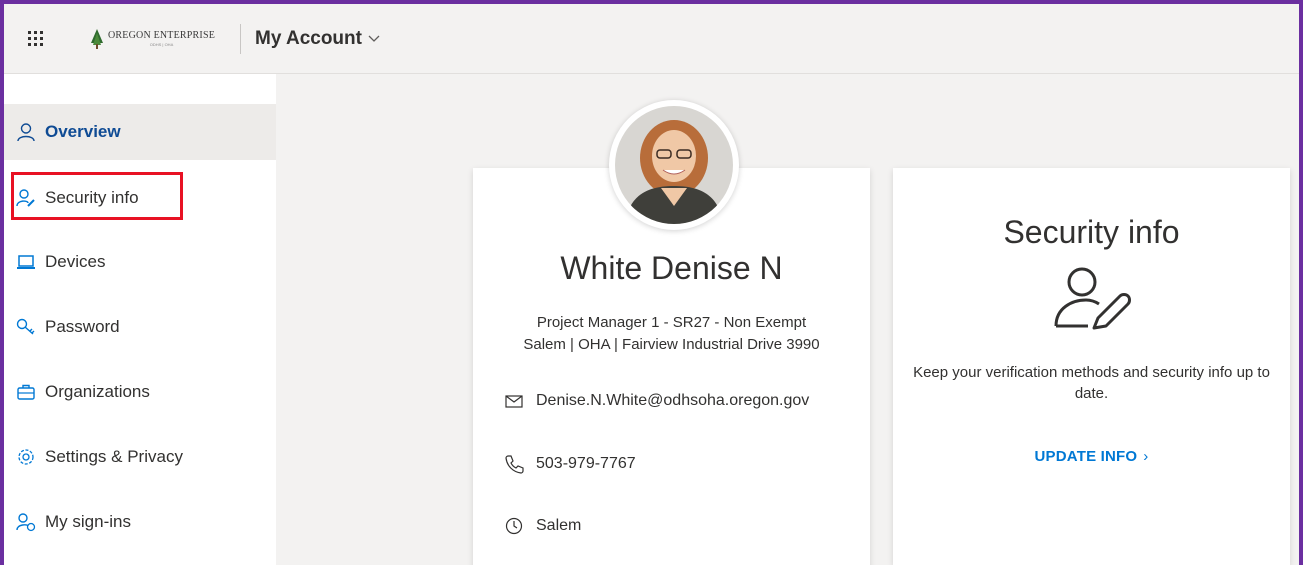 The height and width of the screenshot is (565, 1303). Describe the element at coordinates (26, 392) in the screenshot. I see `briefcase-icon` at that location.